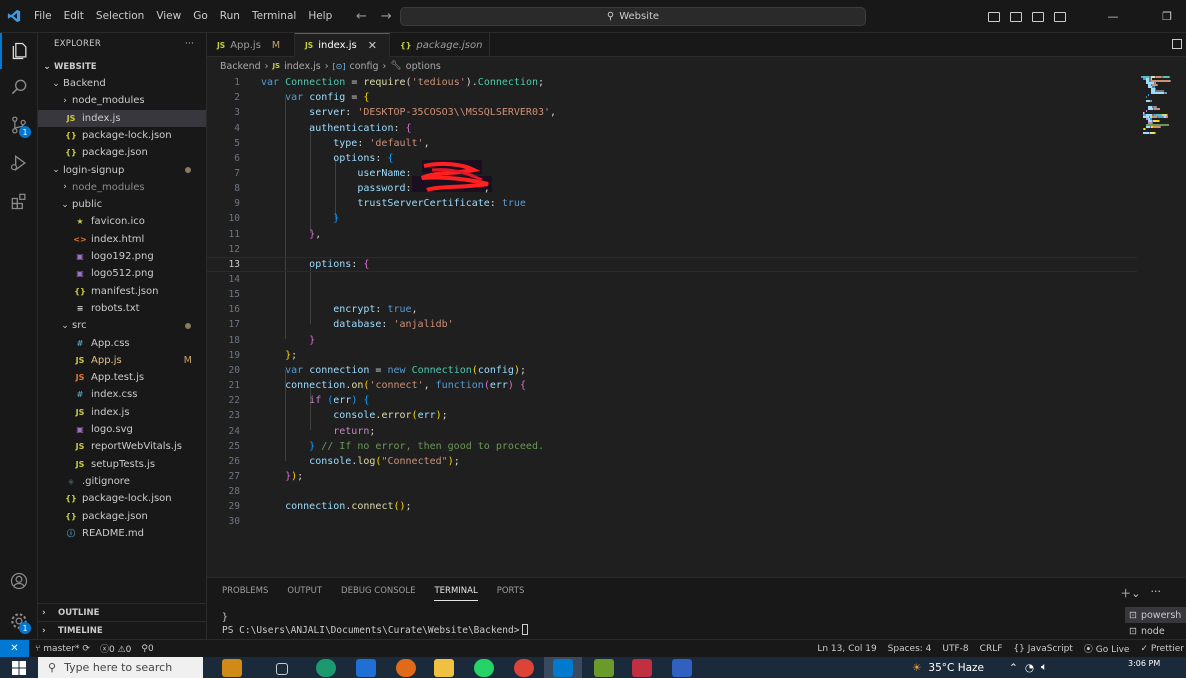  I want to click on code-line: 10 }, so click(672, 218).